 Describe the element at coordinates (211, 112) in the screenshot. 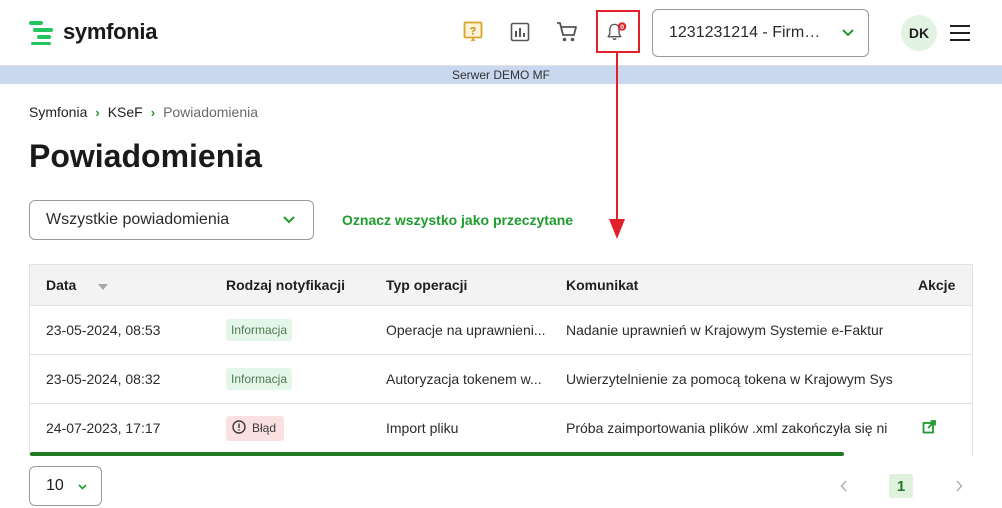

I see `breadcrumb-current: Powiadomienia` at that location.